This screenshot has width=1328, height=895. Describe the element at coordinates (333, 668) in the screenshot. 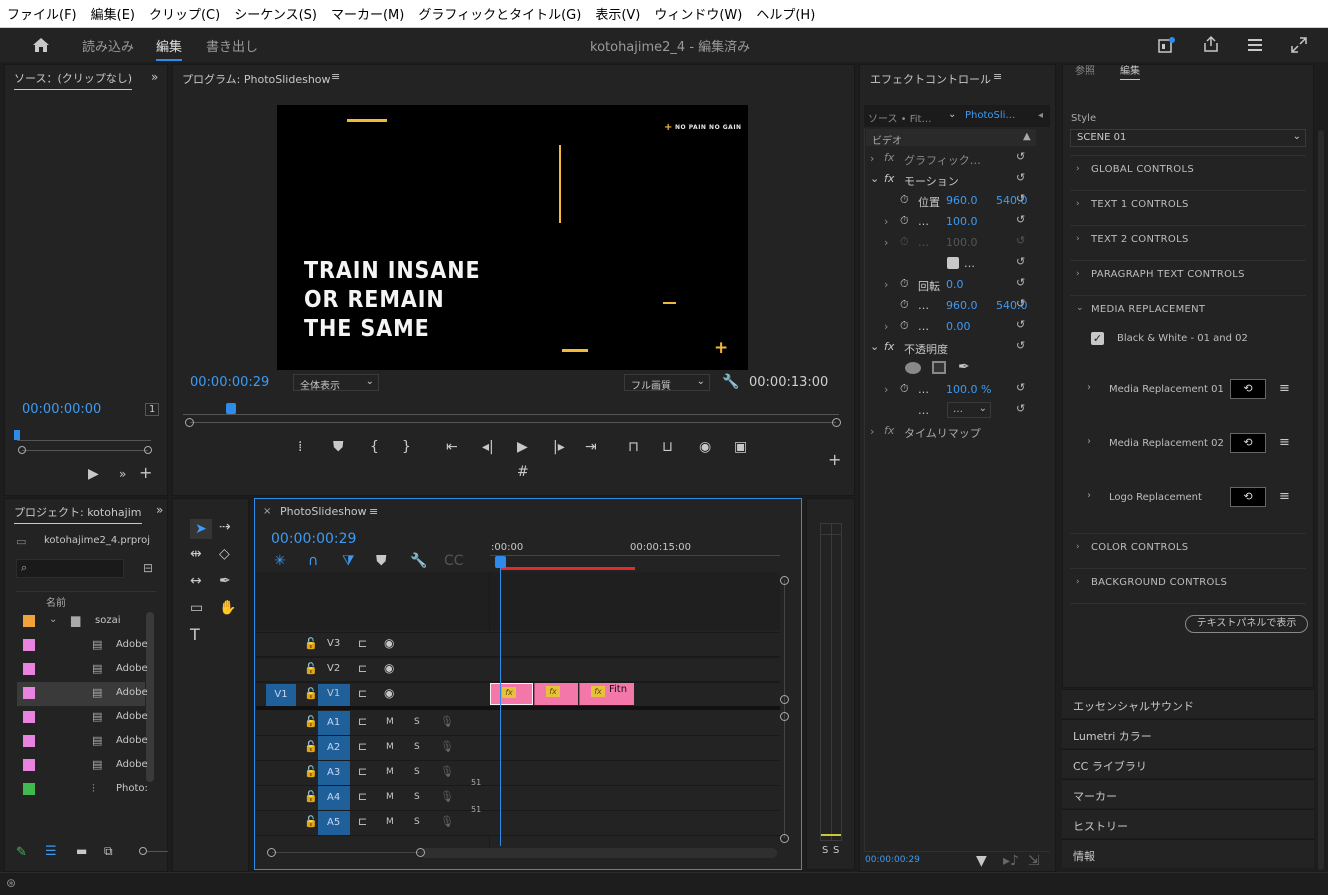

I see `track-name: V2` at that location.